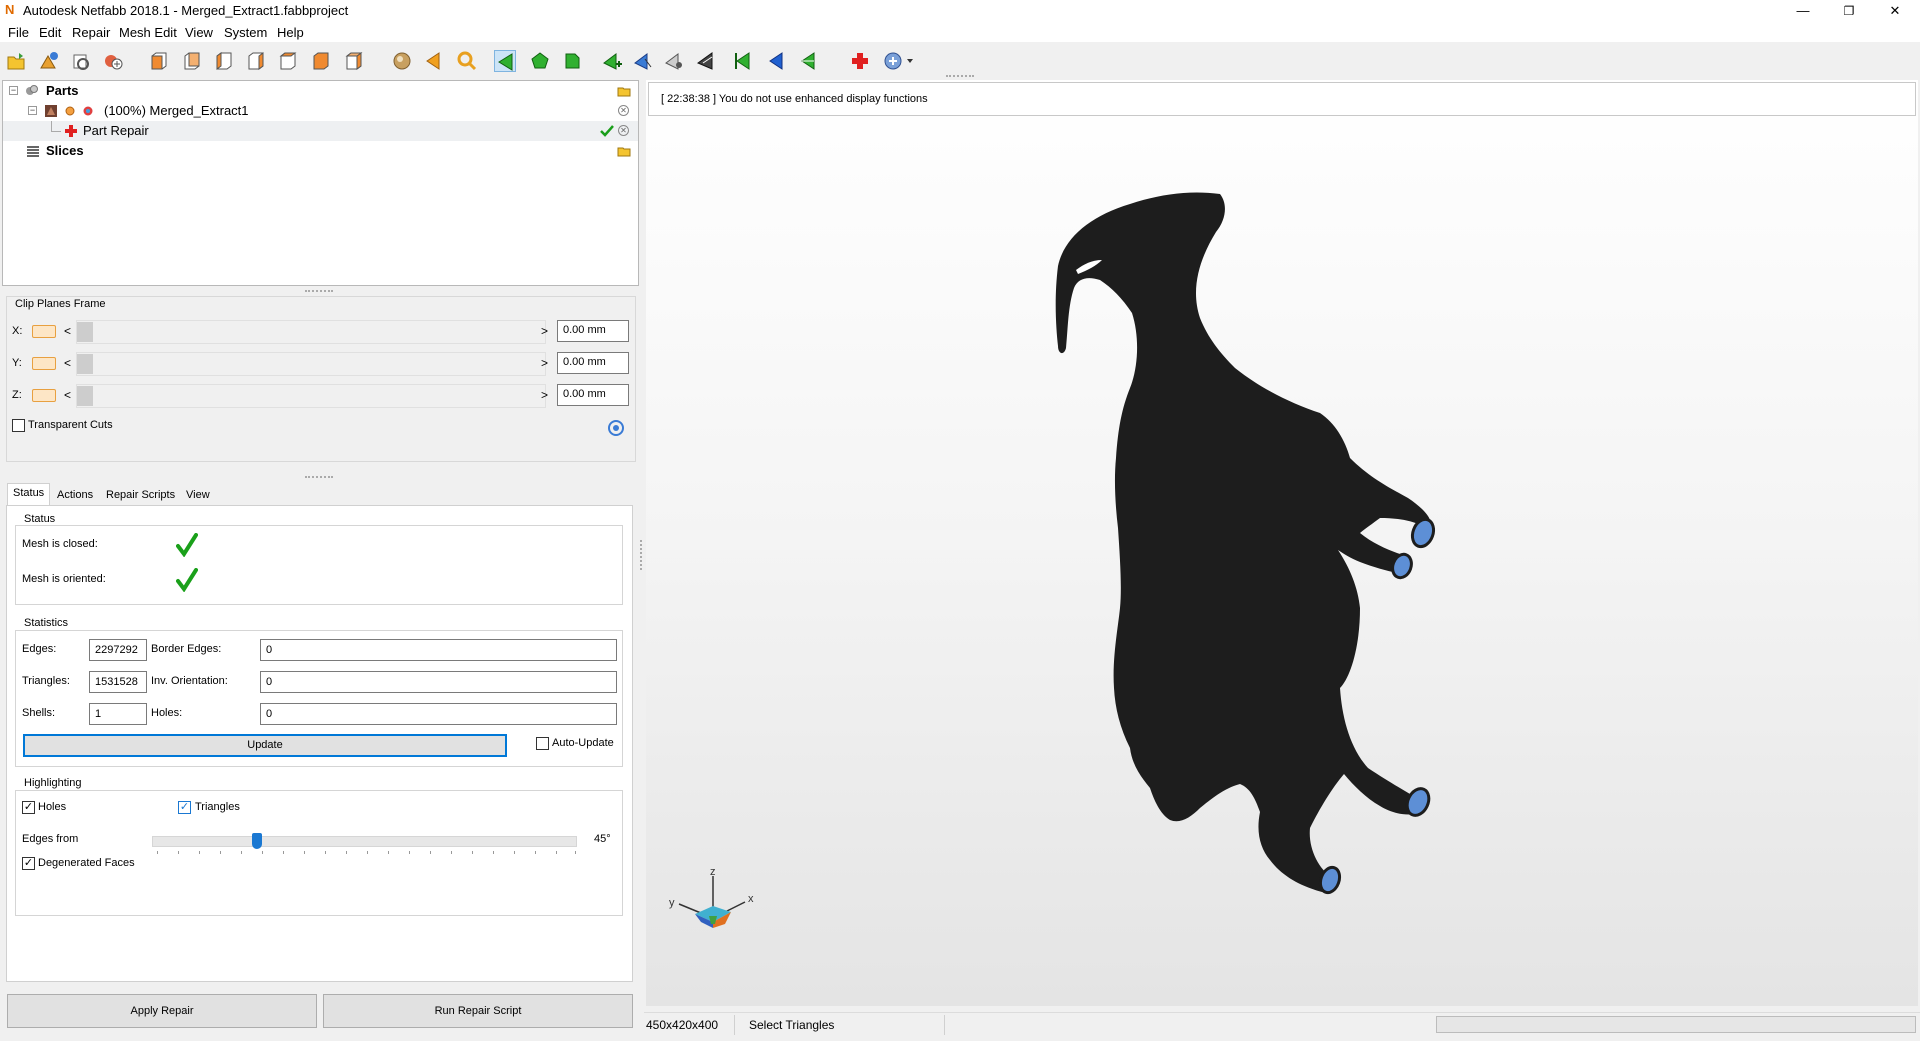  What do you see at coordinates (198, 495) in the screenshot?
I see `tab-view: View` at bounding box center [198, 495].